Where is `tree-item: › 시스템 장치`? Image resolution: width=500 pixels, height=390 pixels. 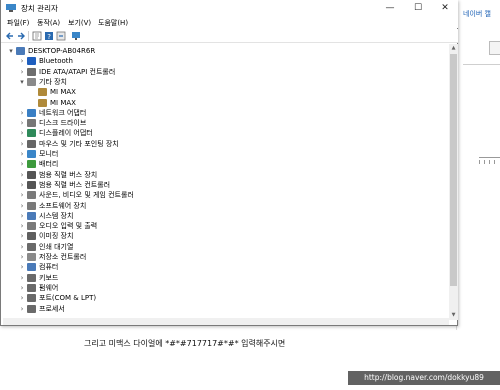
tree-item: › 시스템 장치 is located at coordinates (223, 216).